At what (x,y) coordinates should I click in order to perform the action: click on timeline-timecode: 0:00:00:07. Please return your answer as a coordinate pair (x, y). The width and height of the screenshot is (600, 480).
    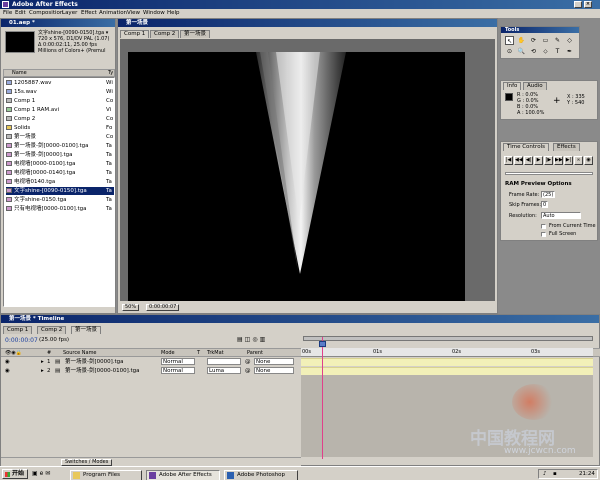
    Looking at the image, I should click on (21, 340).